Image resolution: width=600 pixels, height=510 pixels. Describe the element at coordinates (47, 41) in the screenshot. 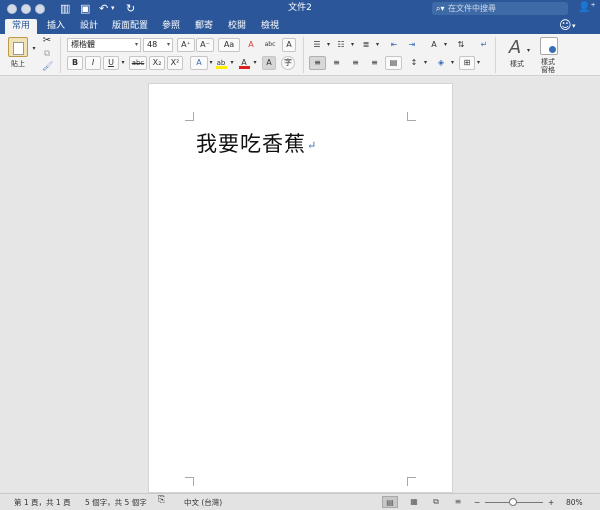

I see `cut-icon: ✂` at that location.